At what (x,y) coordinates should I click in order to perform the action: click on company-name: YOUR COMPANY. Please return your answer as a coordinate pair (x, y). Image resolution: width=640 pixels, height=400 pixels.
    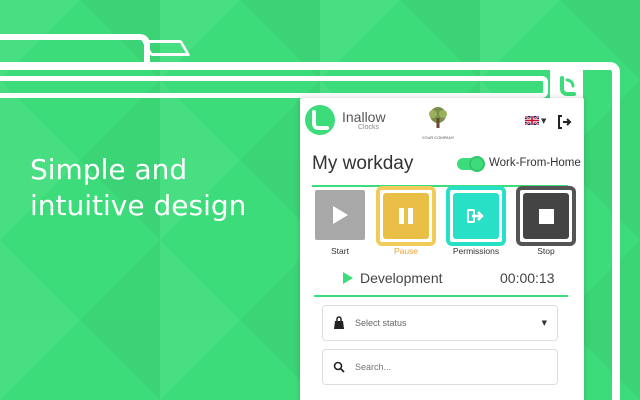
    Looking at the image, I should click on (438, 137).